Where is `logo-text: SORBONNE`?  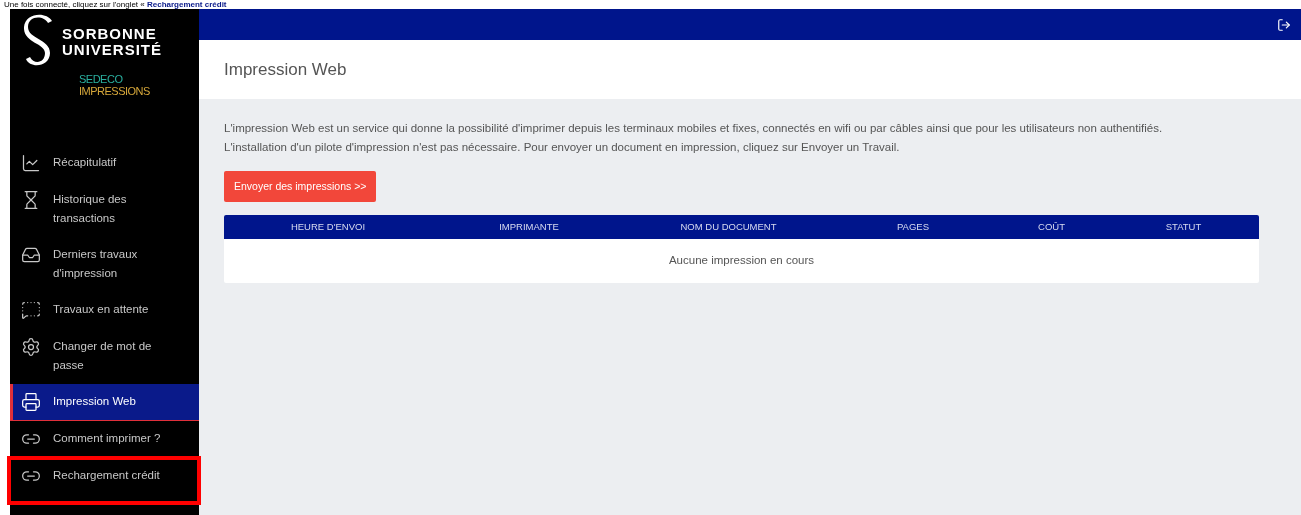
logo-text: SORBONNE is located at coordinates (110, 34).